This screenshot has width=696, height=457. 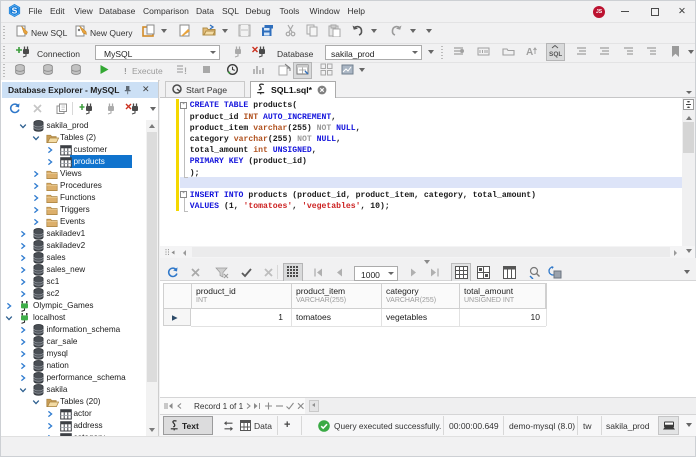 What do you see at coordinates (15, 11) in the screenshot?
I see `svg-text: S` at bounding box center [15, 11].